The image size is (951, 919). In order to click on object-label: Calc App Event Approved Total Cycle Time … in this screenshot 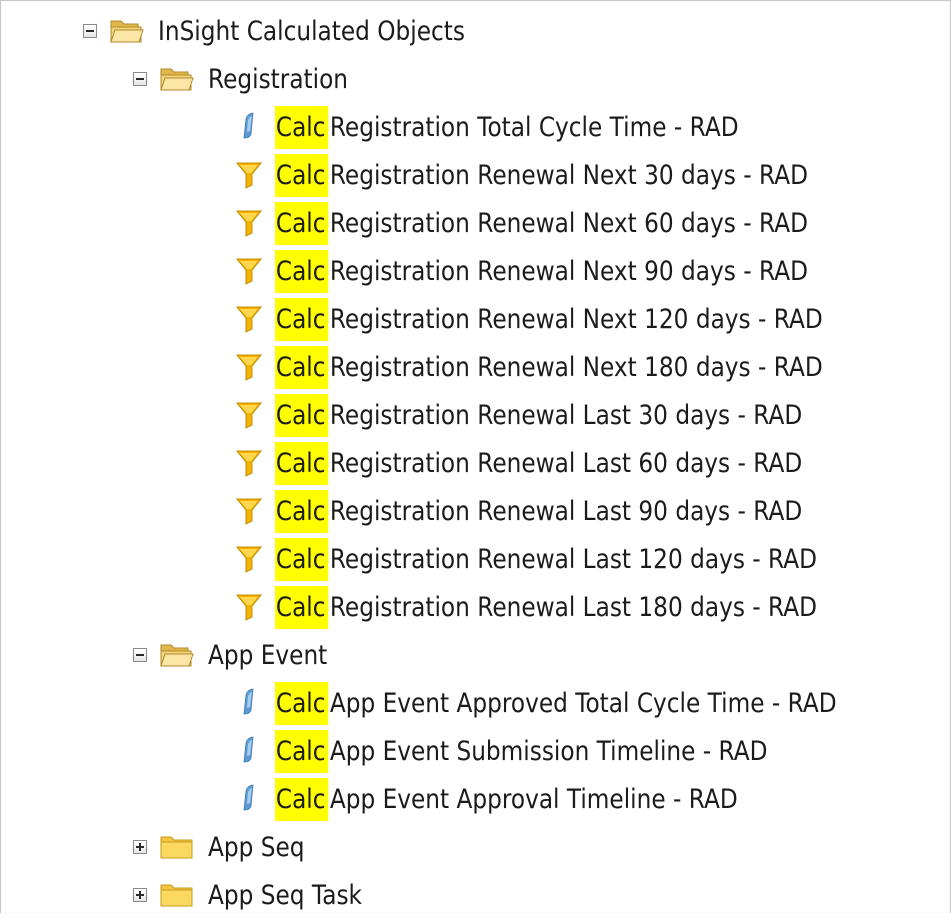, I will do `click(556, 703)`.